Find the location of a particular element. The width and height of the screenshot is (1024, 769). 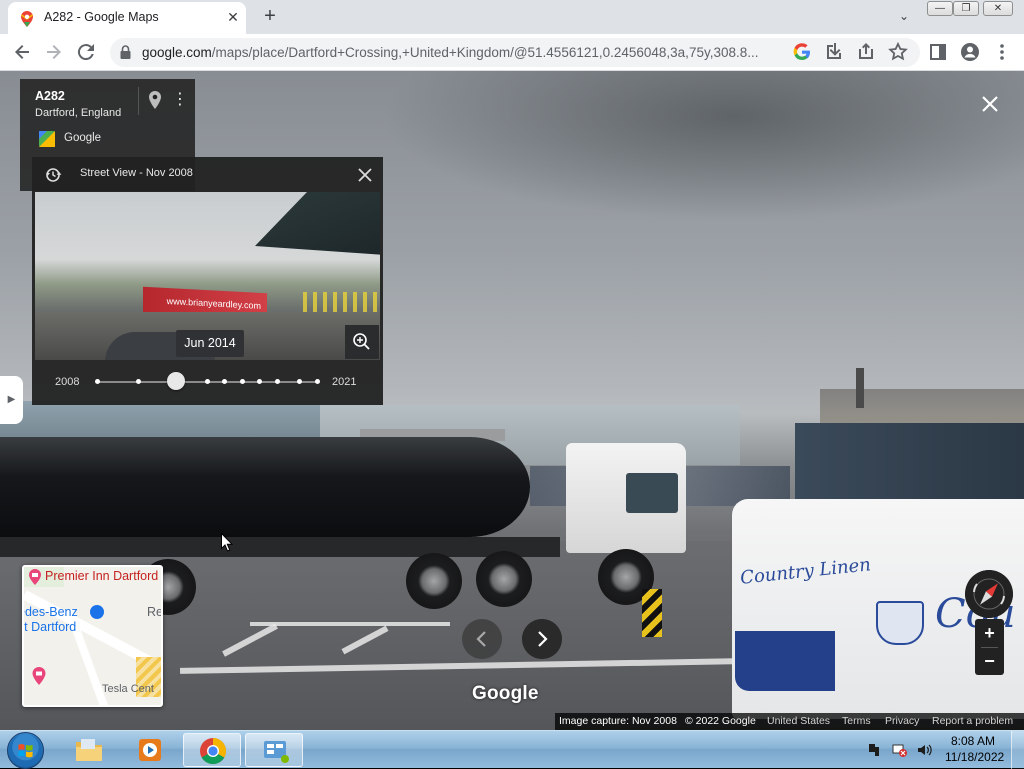

next-step-arrow-icon is located at coordinates (542, 639).